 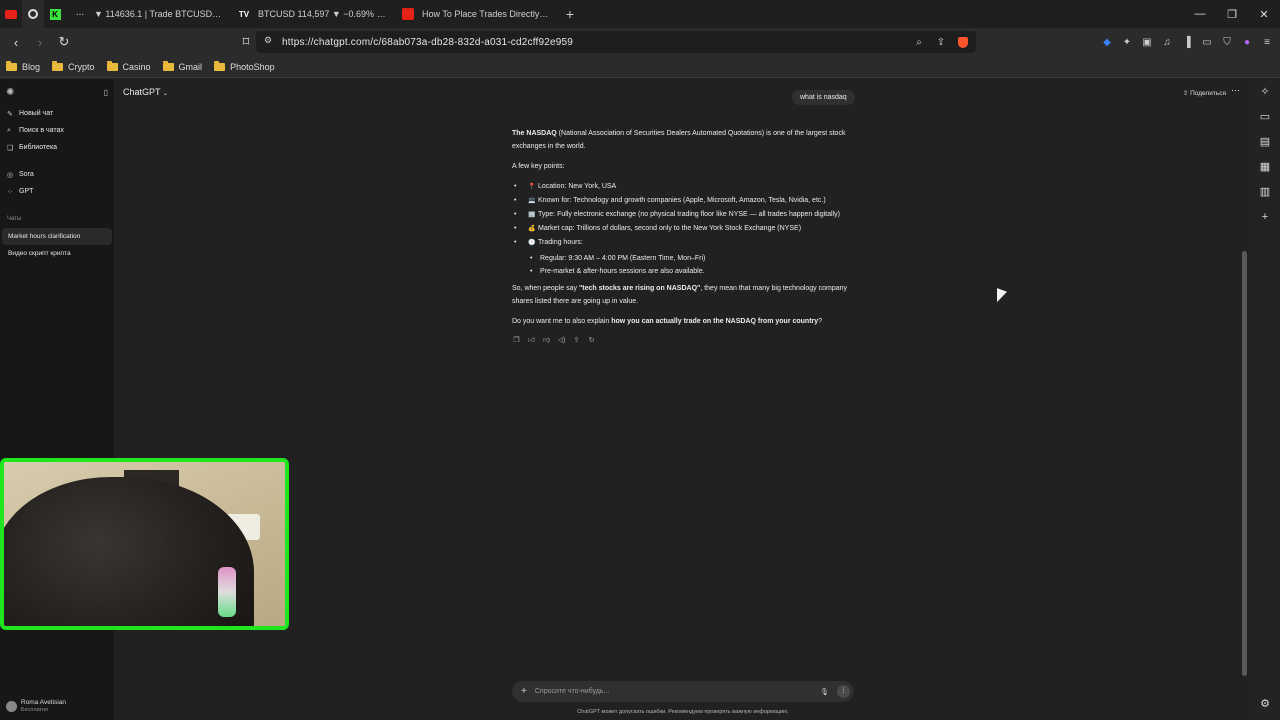 I want to click on back-icon: ‹, so click(x=16, y=42).